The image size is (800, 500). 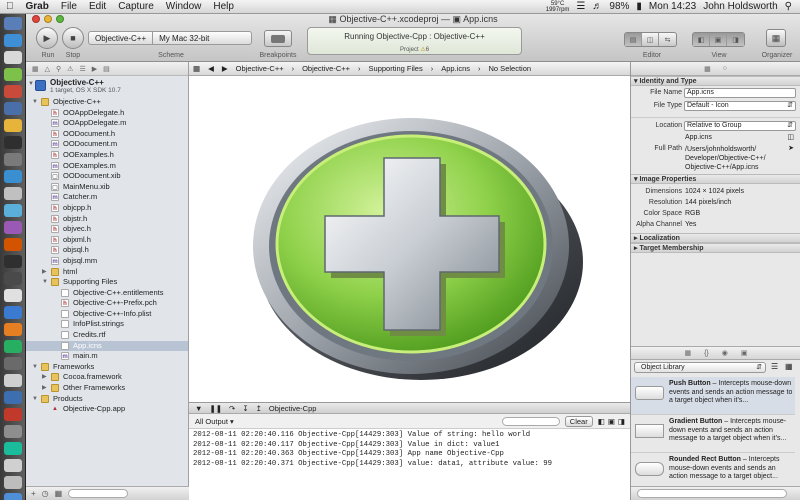 I want to click on tree-item: ▼ Supporting Files, so click(x=107, y=282).